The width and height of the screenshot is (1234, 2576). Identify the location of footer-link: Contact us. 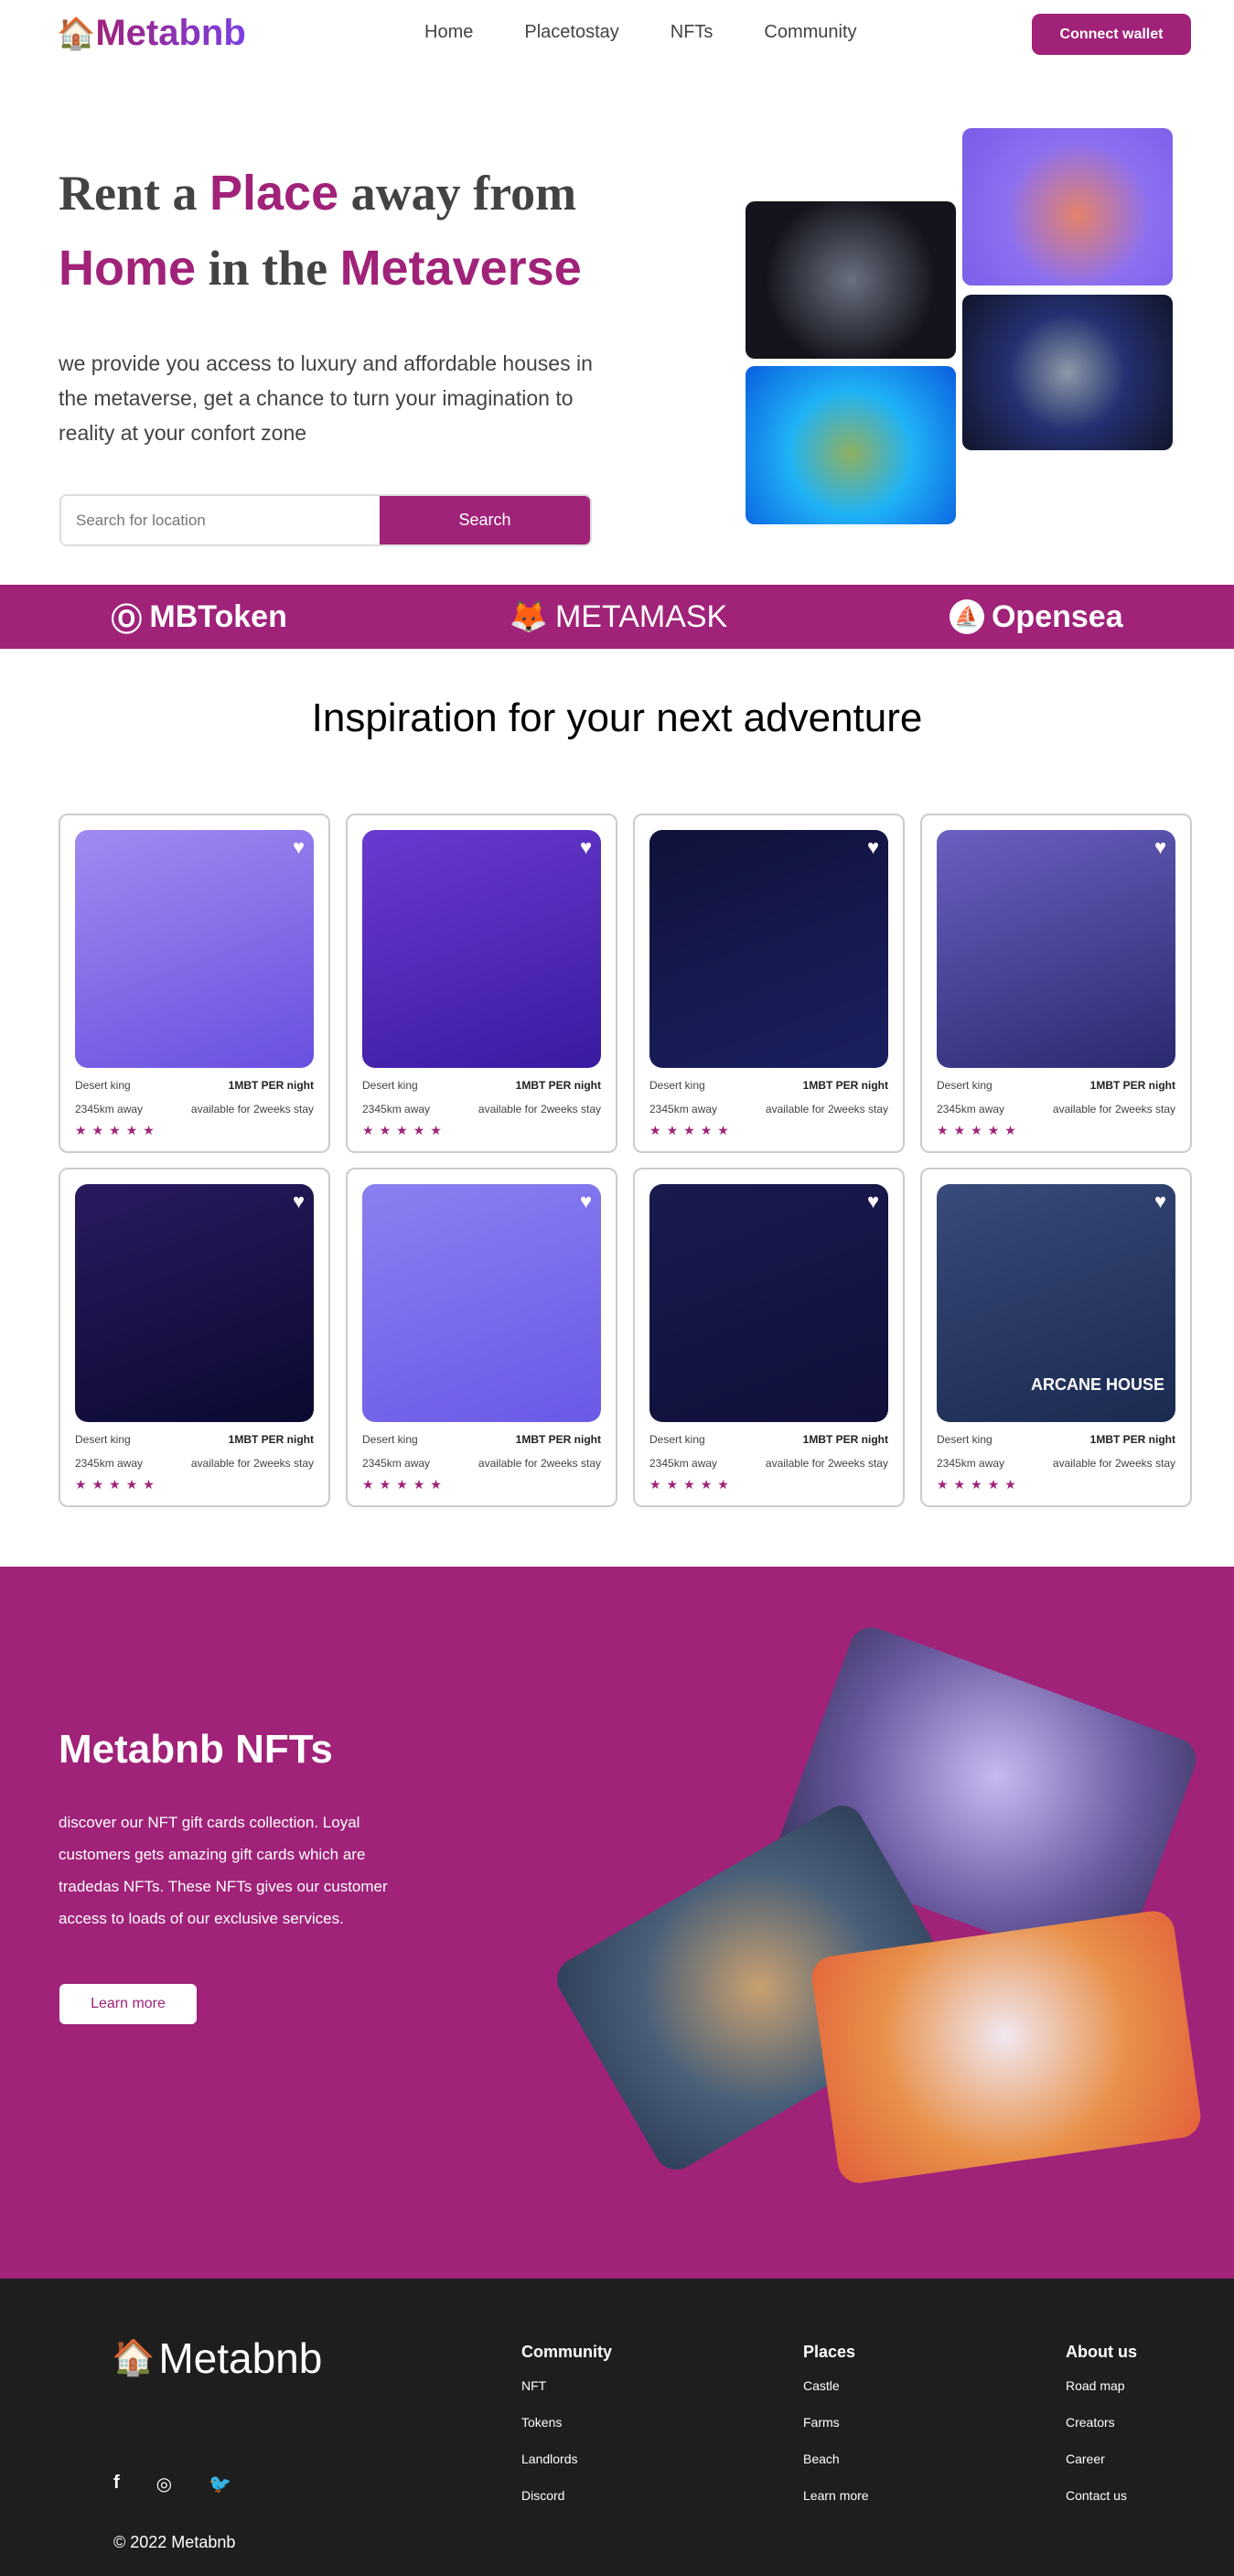
(1102, 2495).